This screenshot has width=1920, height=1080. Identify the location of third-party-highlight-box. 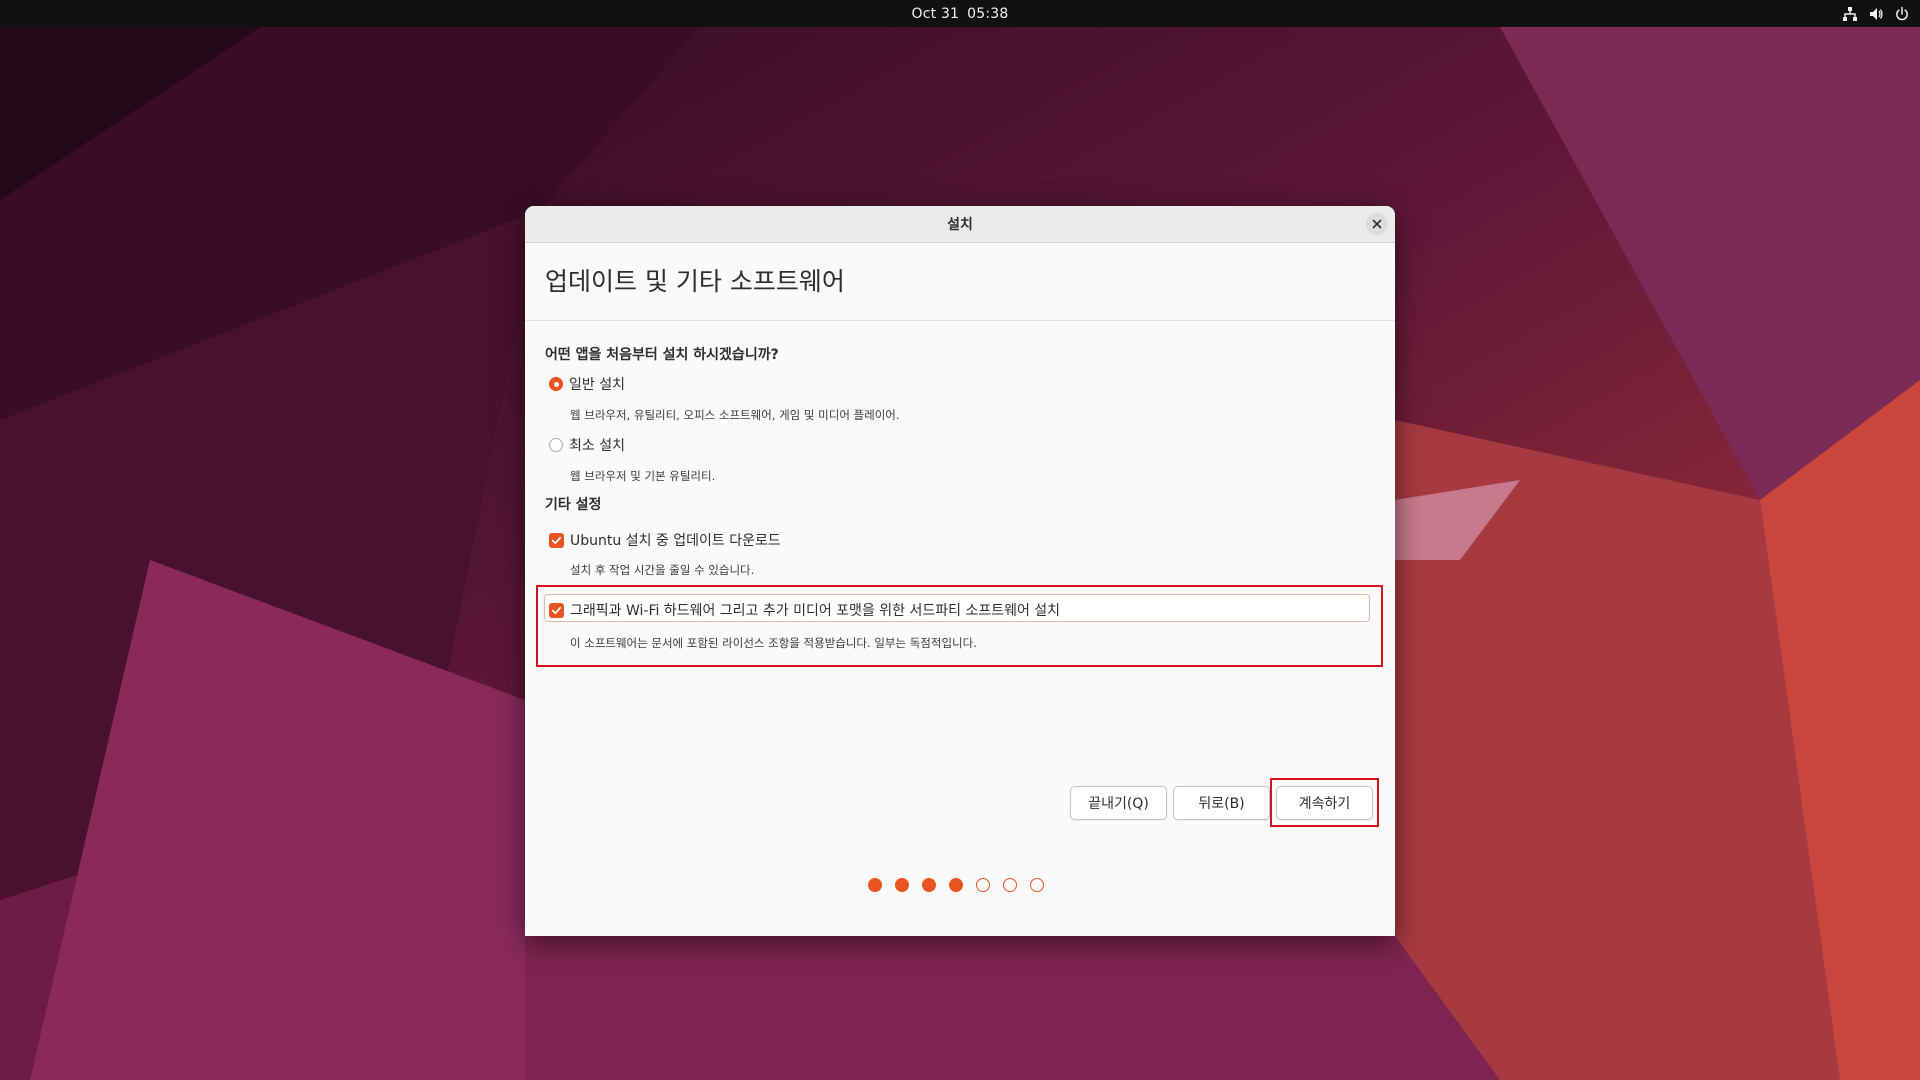
(959, 626).